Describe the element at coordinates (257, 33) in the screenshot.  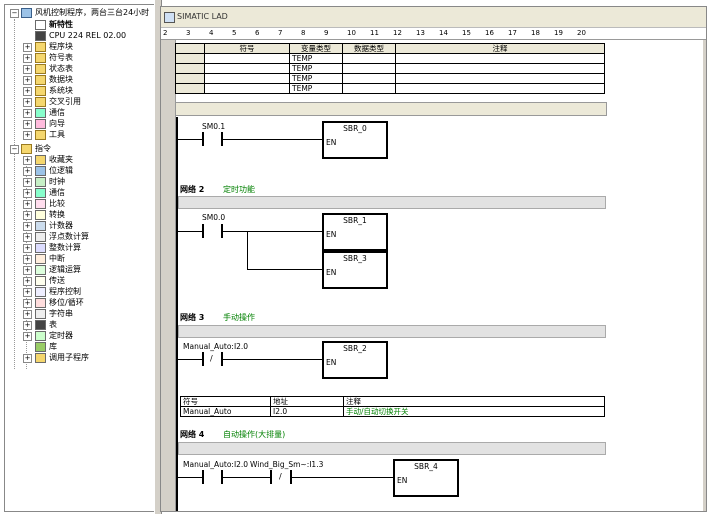
I see `ruler-tick: 6` at that location.